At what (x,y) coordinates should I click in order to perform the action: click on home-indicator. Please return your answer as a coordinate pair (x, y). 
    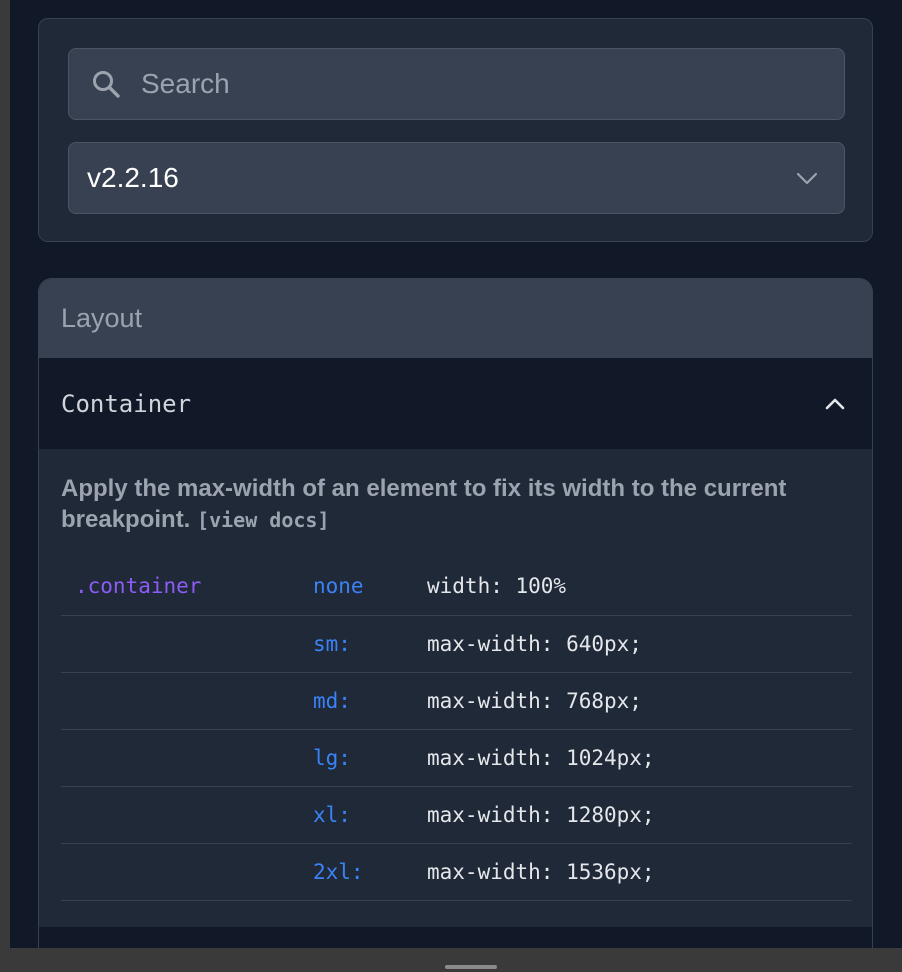
    Looking at the image, I should click on (471, 967).